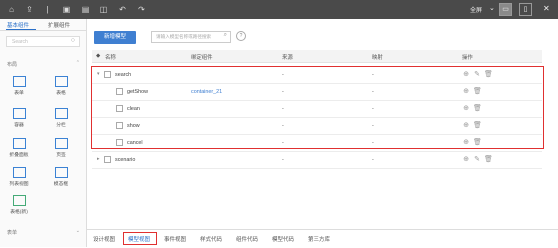  Describe the element at coordinates (317, 143) in the screenshot. I see `table-row: cancel - - ⊕ 🗑` at that location.